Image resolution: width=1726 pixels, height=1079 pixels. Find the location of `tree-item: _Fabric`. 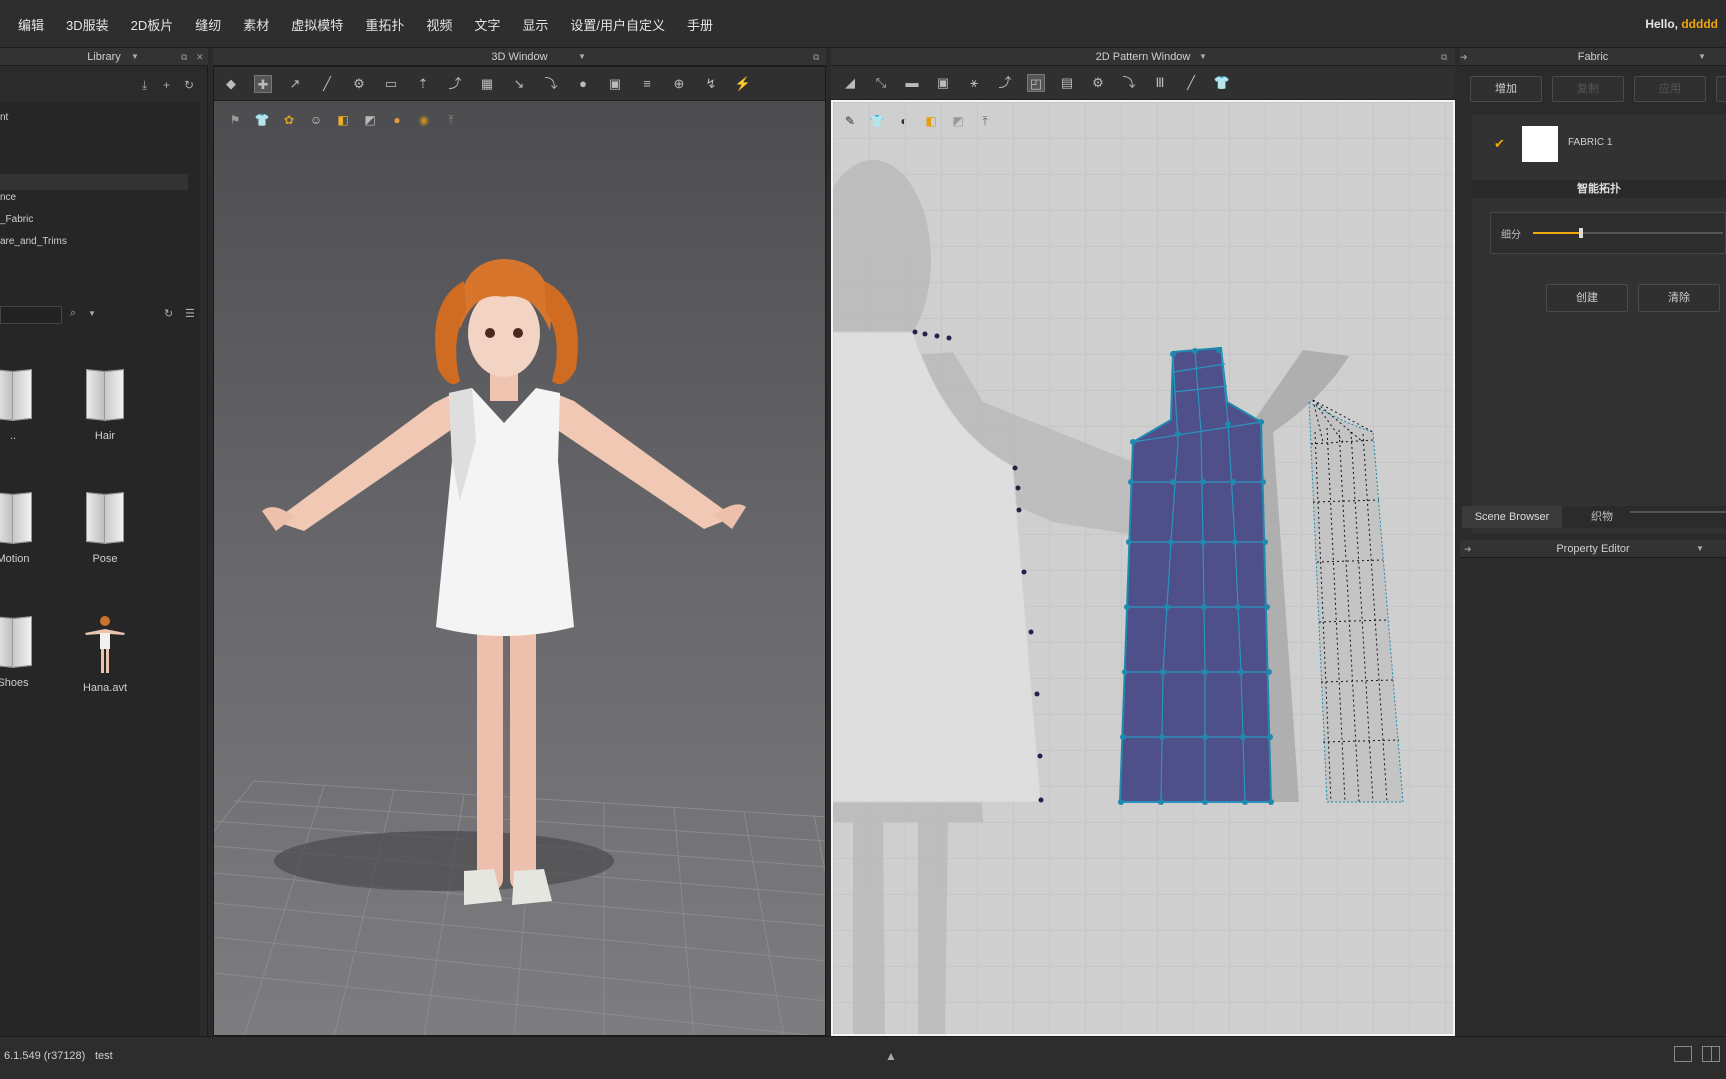

tree-item: _Fabric is located at coordinates (16, 219).